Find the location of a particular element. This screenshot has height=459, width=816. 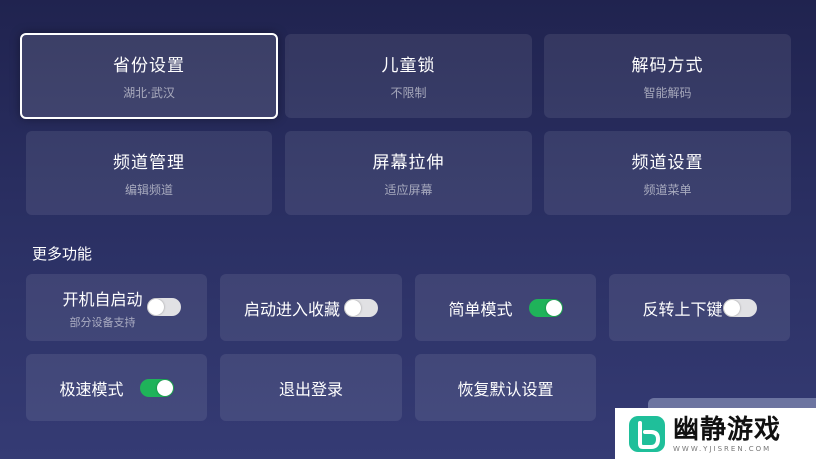

tile-channel-management: 频道管理 编辑频道 is located at coordinates (149, 173).